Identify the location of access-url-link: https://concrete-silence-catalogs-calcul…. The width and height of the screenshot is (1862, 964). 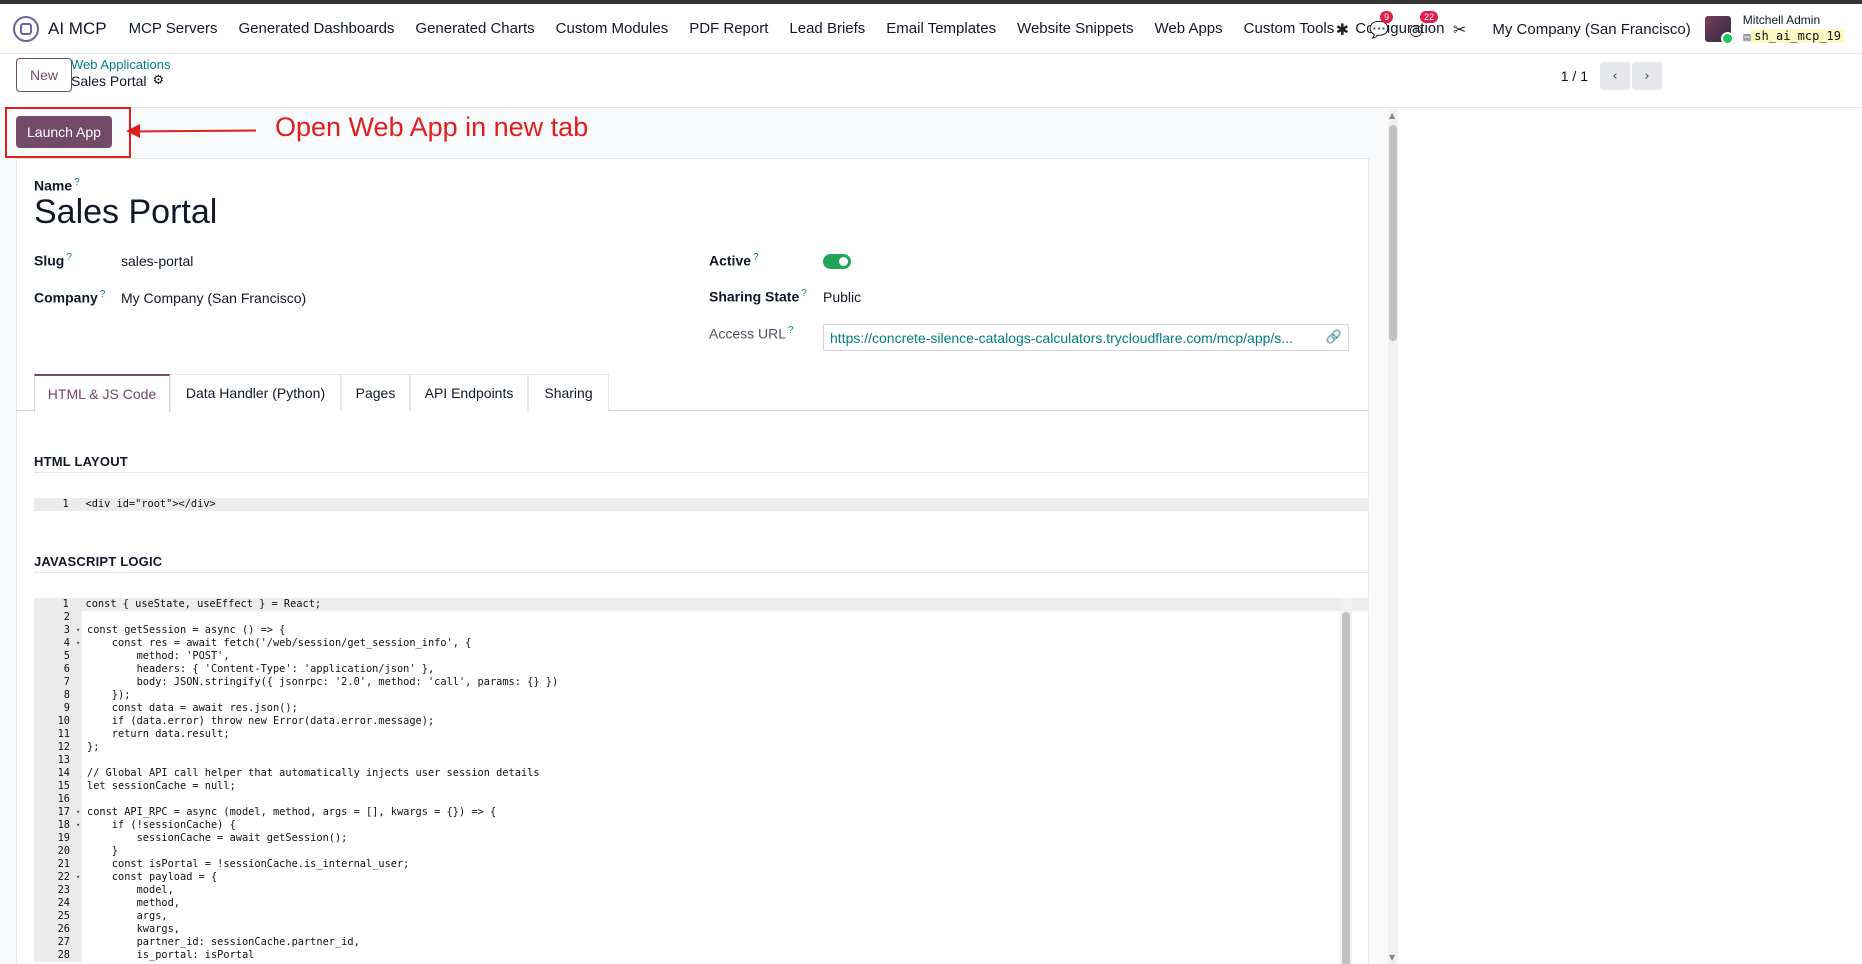
(1073, 338).